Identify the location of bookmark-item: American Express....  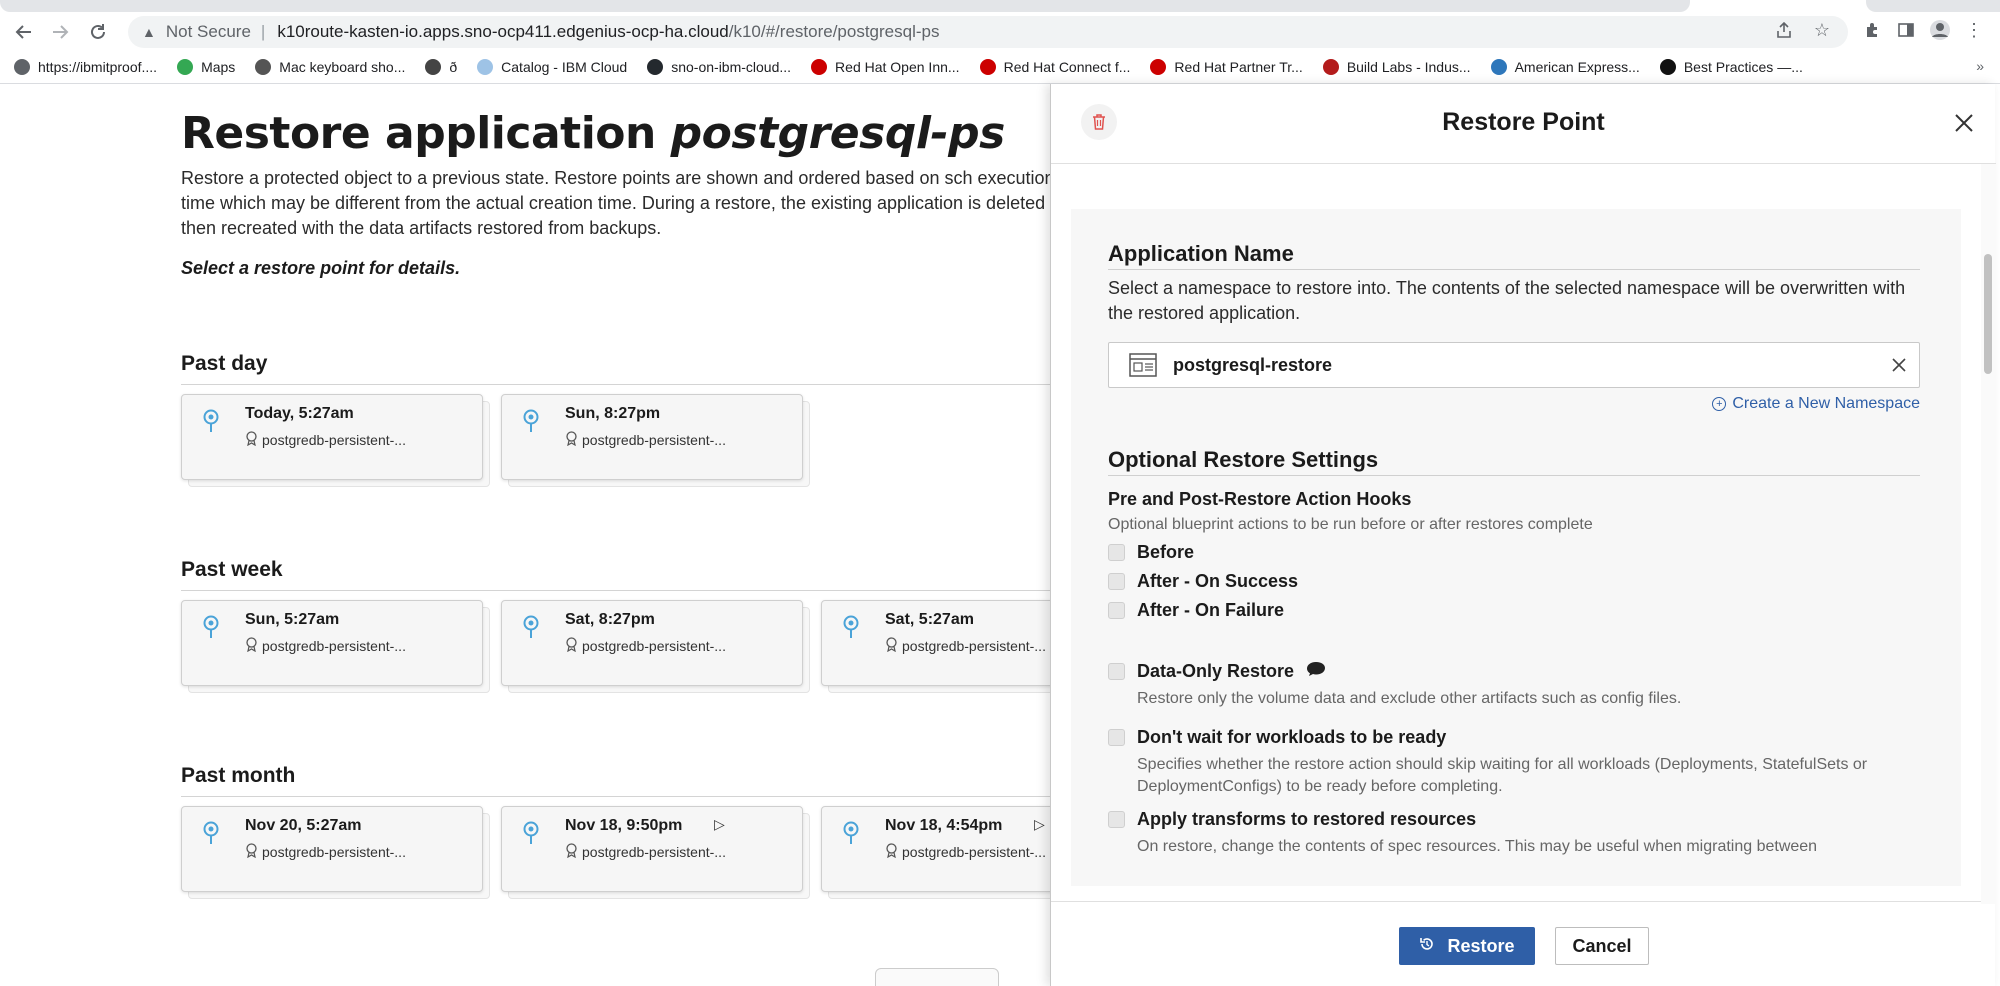
(1565, 67).